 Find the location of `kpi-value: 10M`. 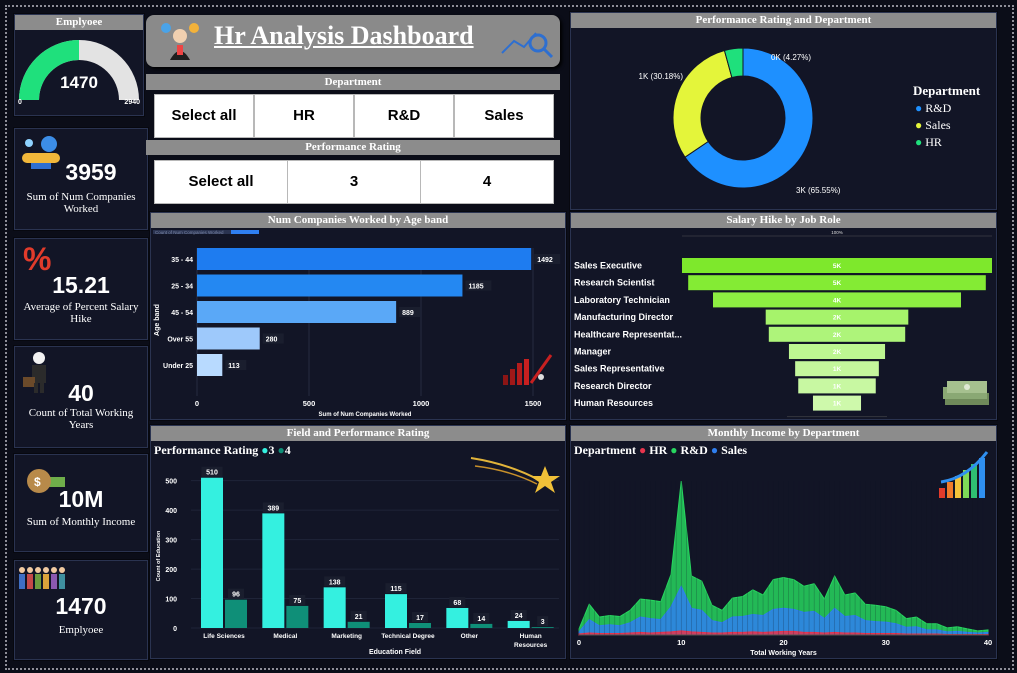

kpi-value: 10M is located at coordinates (81, 499).